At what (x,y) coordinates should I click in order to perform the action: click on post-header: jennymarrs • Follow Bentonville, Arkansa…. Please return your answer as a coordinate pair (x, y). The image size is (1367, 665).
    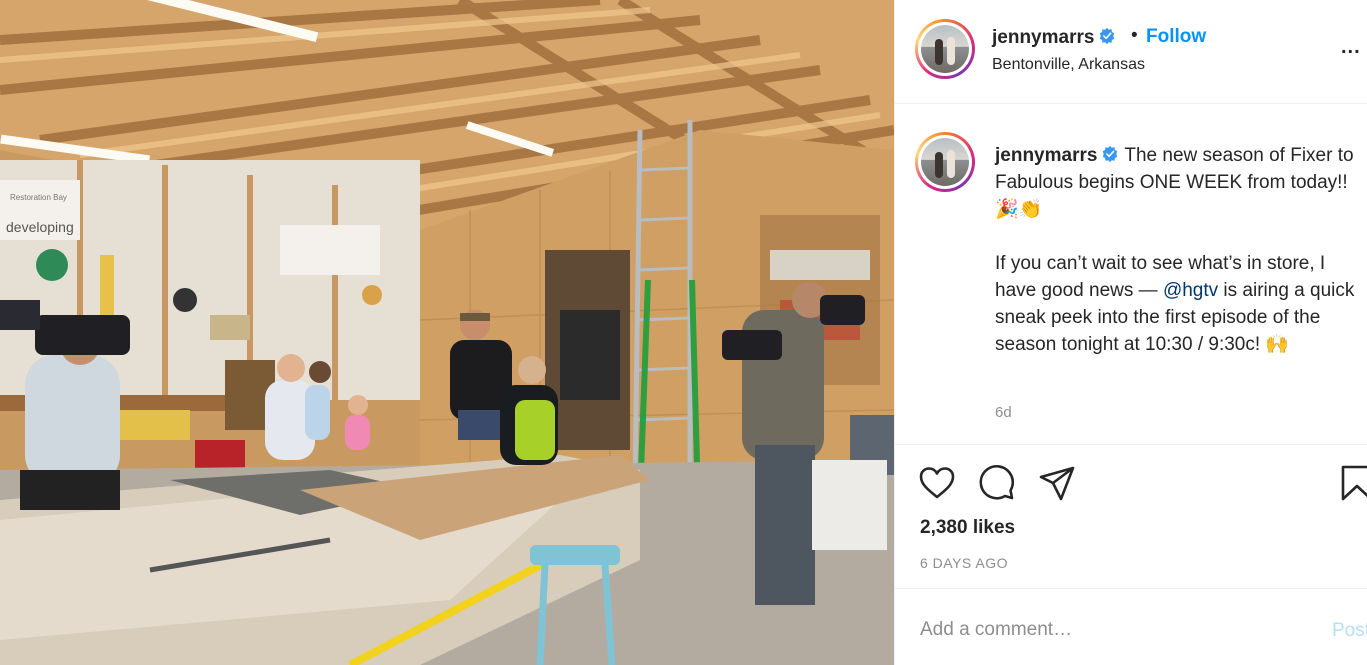
    Looking at the image, I should click on (1131, 52).